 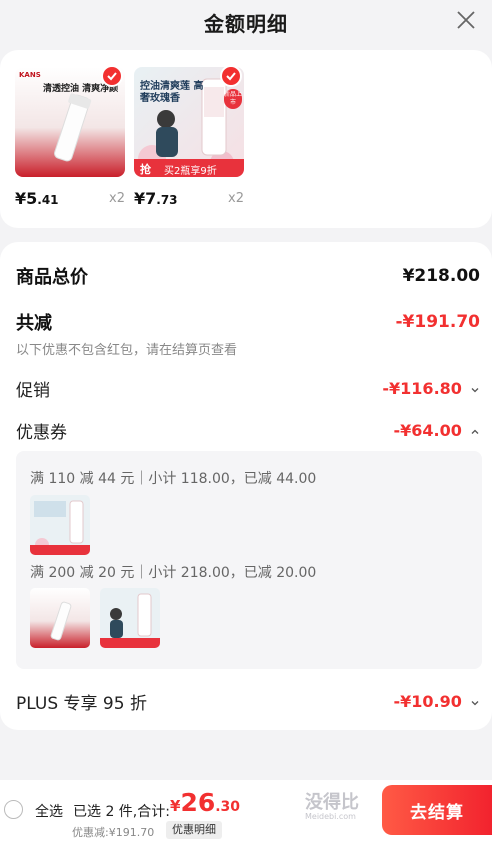 I want to click on coupon-value-wrap: -¥64.00, so click(x=437, y=430).